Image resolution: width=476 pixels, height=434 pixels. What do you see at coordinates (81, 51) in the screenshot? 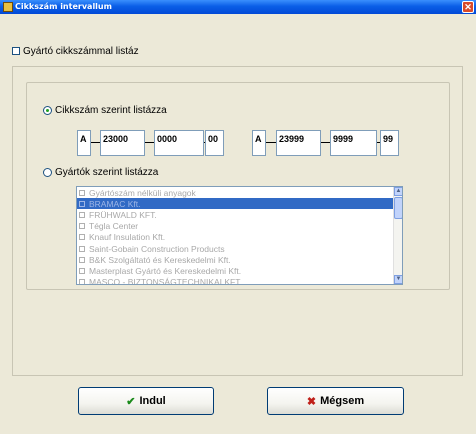
I see `manufacturer-code-label: Gyártó cikkszámmal listáz` at bounding box center [81, 51].